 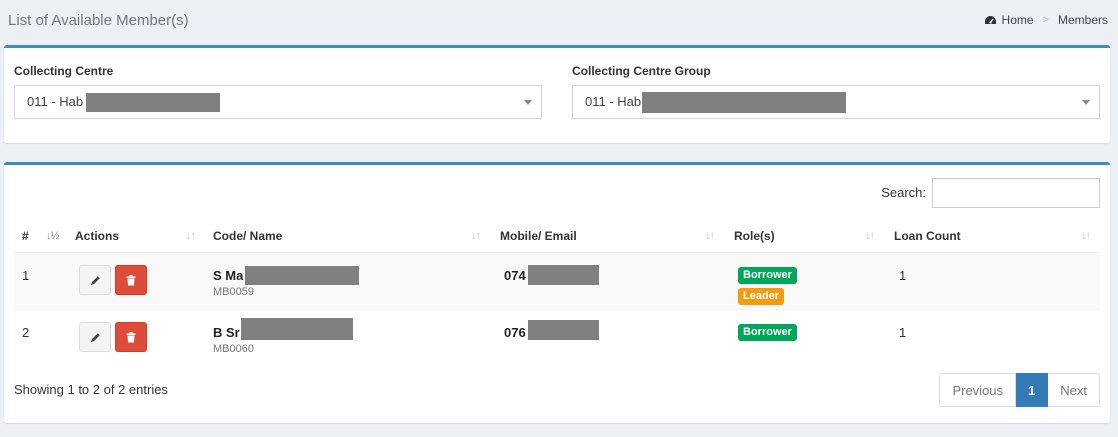 What do you see at coordinates (538, 236) in the screenshot?
I see `column-header-mobile-email: Mobile/ Email` at bounding box center [538, 236].